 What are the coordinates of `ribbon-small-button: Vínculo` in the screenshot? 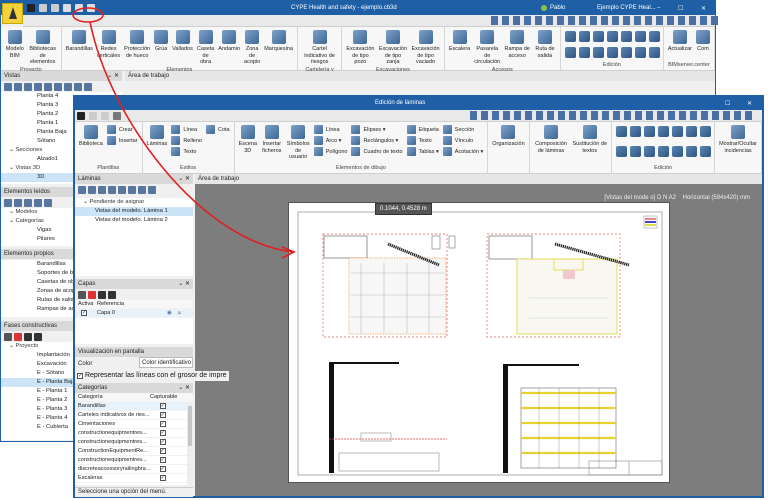 It's located at (463, 140).